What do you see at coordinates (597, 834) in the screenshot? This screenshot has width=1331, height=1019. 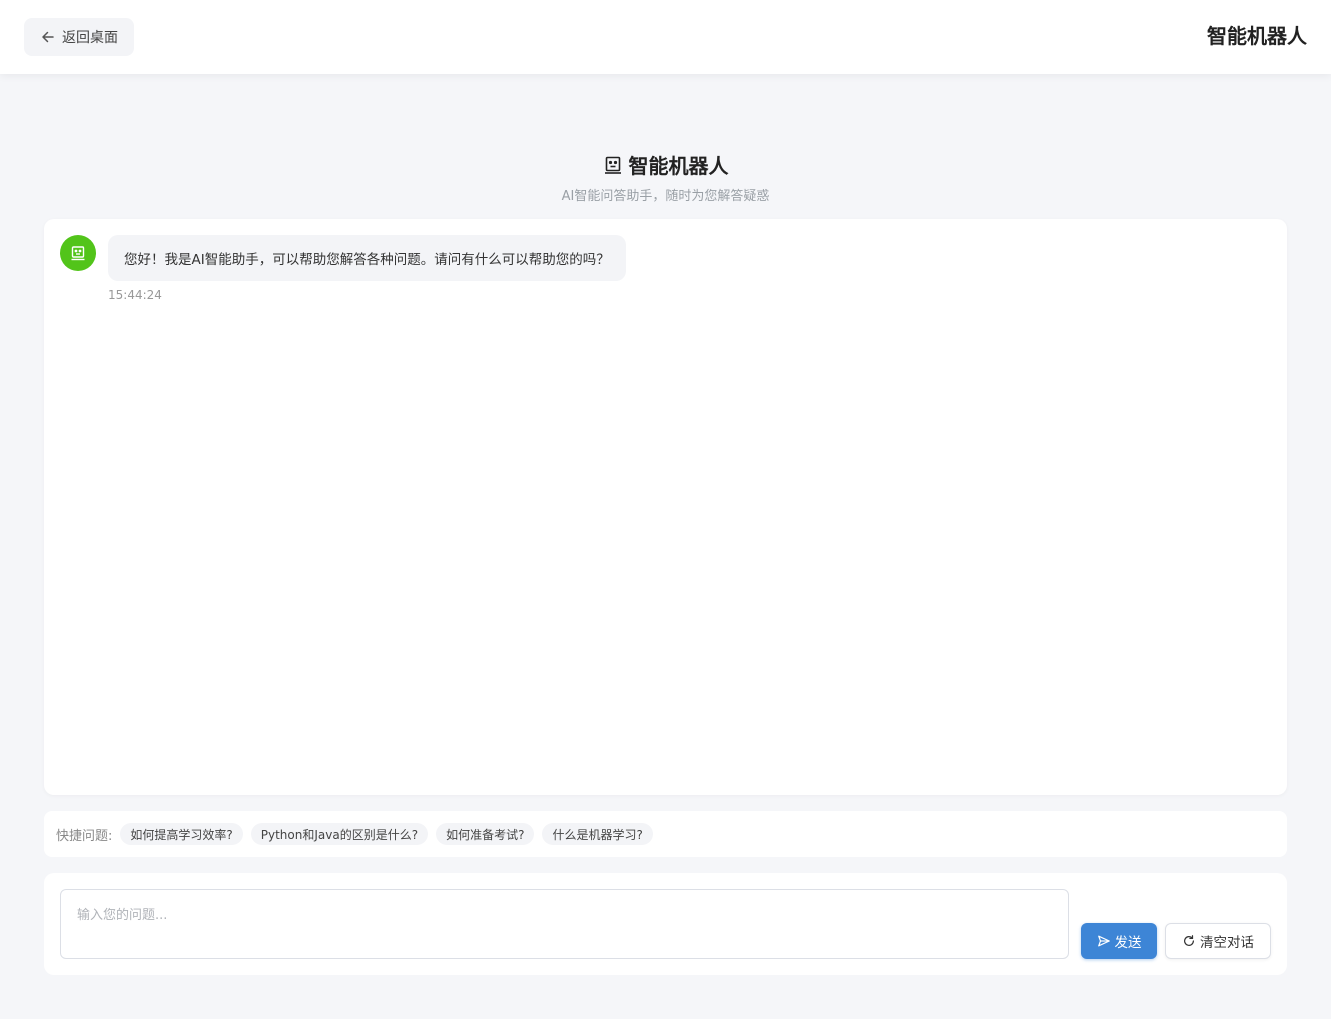 I see `quick-question-chip: 什么是机器学习?` at bounding box center [597, 834].